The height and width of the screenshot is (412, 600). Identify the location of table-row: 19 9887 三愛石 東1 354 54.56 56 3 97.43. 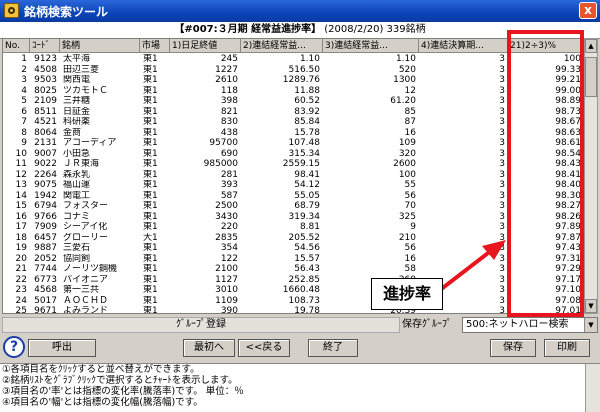
(293, 248).